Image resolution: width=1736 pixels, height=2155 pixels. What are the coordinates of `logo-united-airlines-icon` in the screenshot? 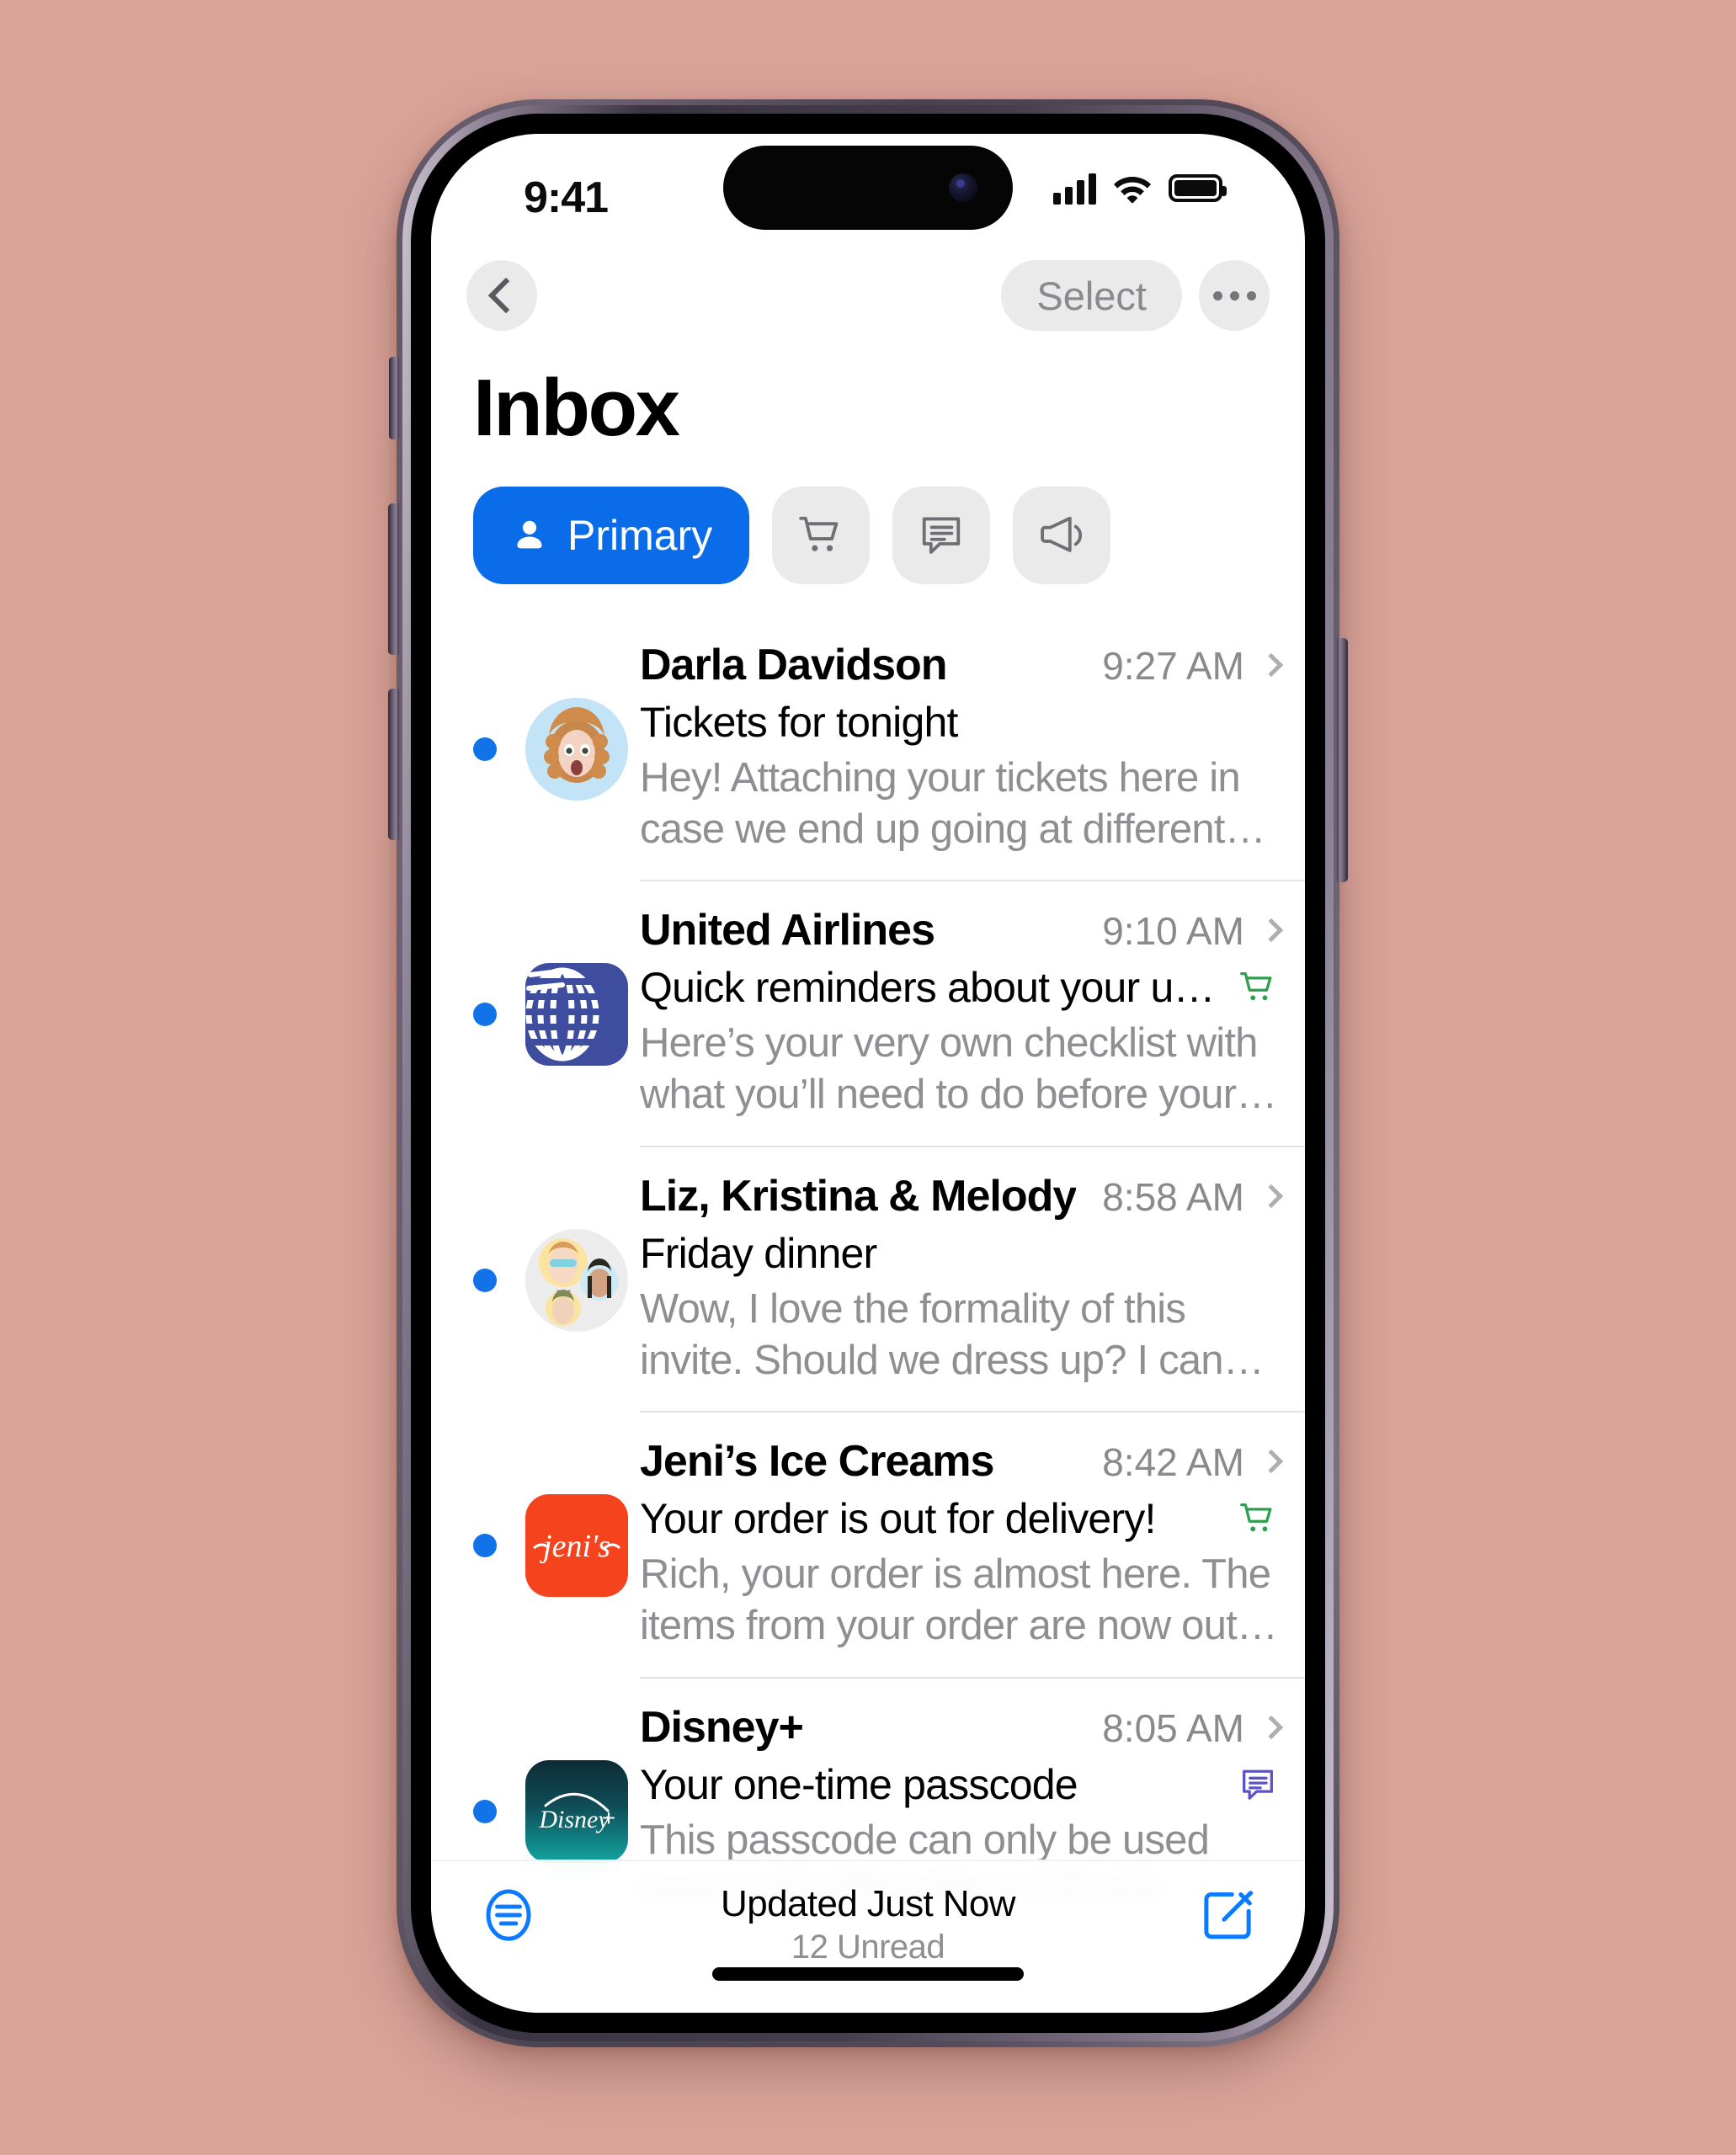 It's located at (576, 1015).